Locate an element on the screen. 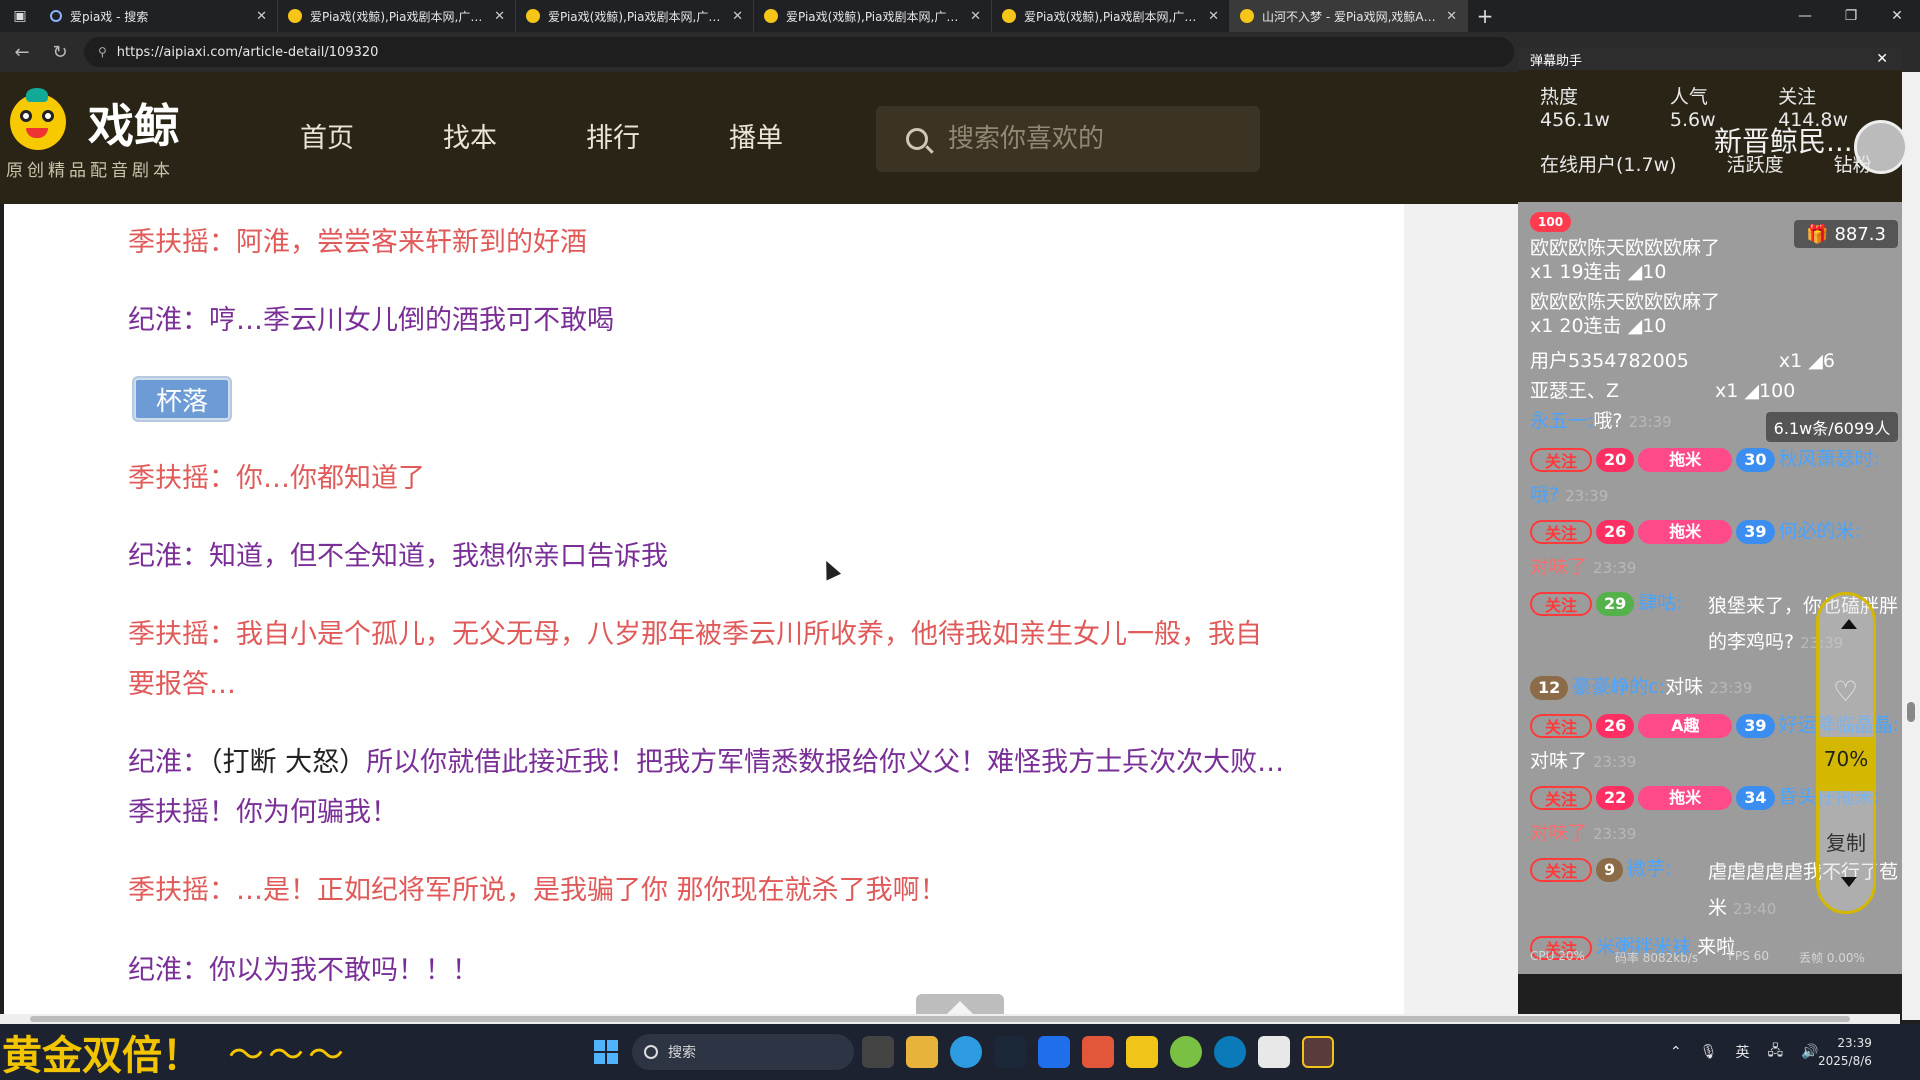 This screenshot has height=1080, width=1920. windows-start-icon is located at coordinates (606, 1052).